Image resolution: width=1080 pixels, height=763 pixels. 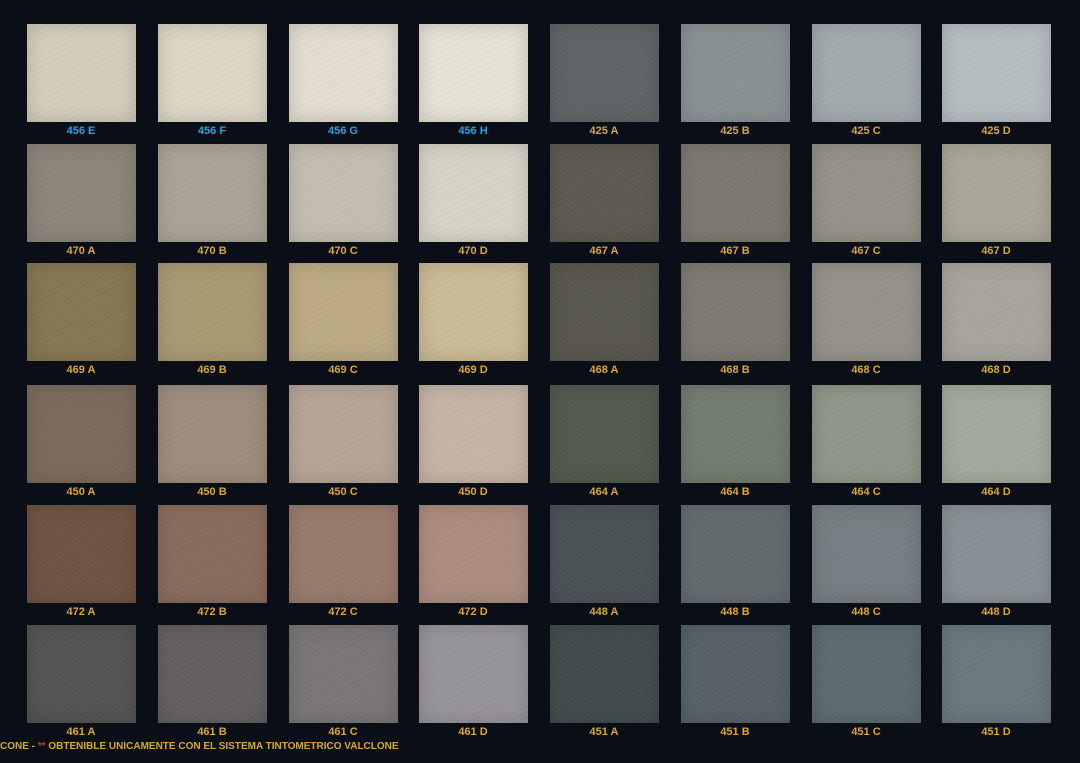 What do you see at coordinates (212, 612) in the screenshot?
I see `swatch-code-label: 472 B` at bounding box center [212, 612].